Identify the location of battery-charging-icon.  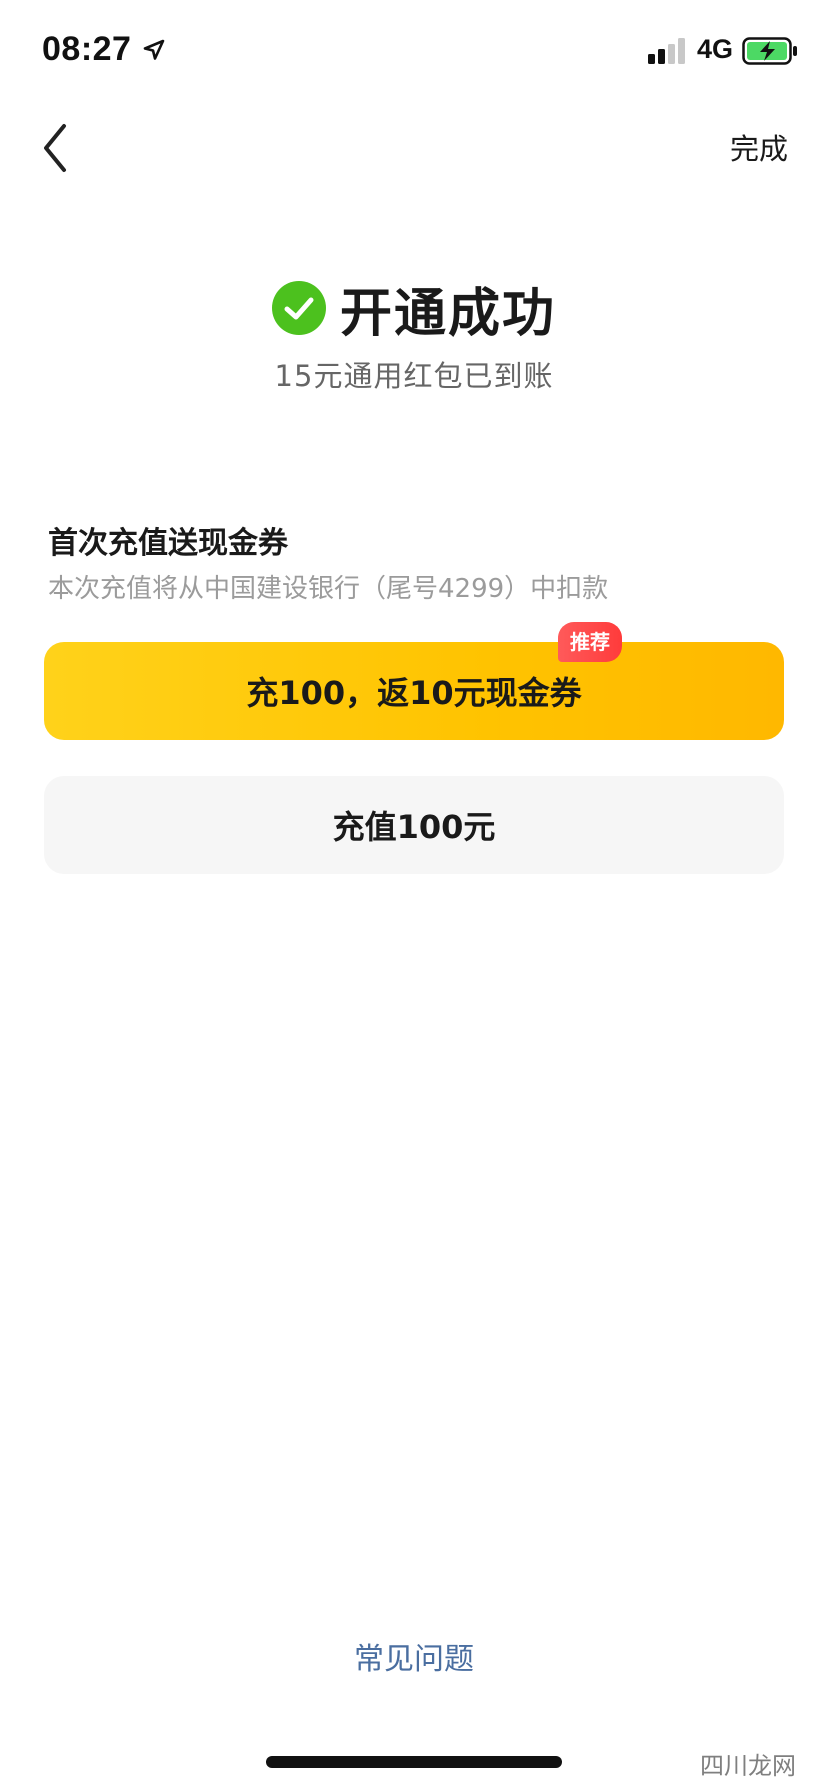
(769, 51).